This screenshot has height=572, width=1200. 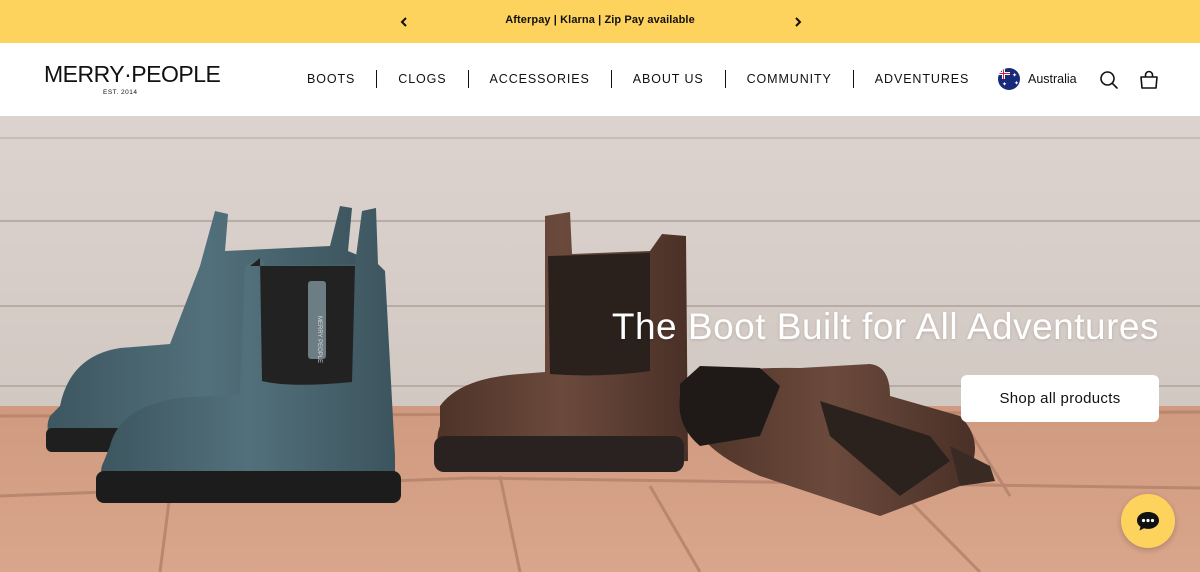 What do you see at coordinates (331, 79) in the screenshot?
I see `nav-item-boots: BOOTS` at bounding box center [331, 79].